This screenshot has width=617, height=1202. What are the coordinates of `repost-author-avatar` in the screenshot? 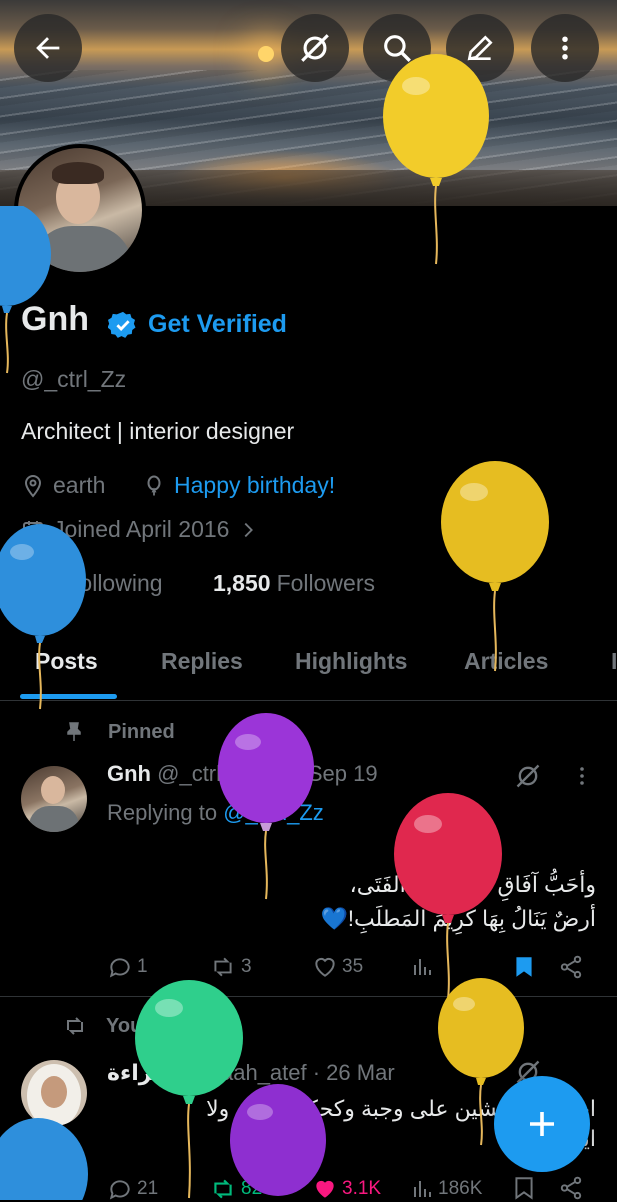 It's located at (54, 1093).